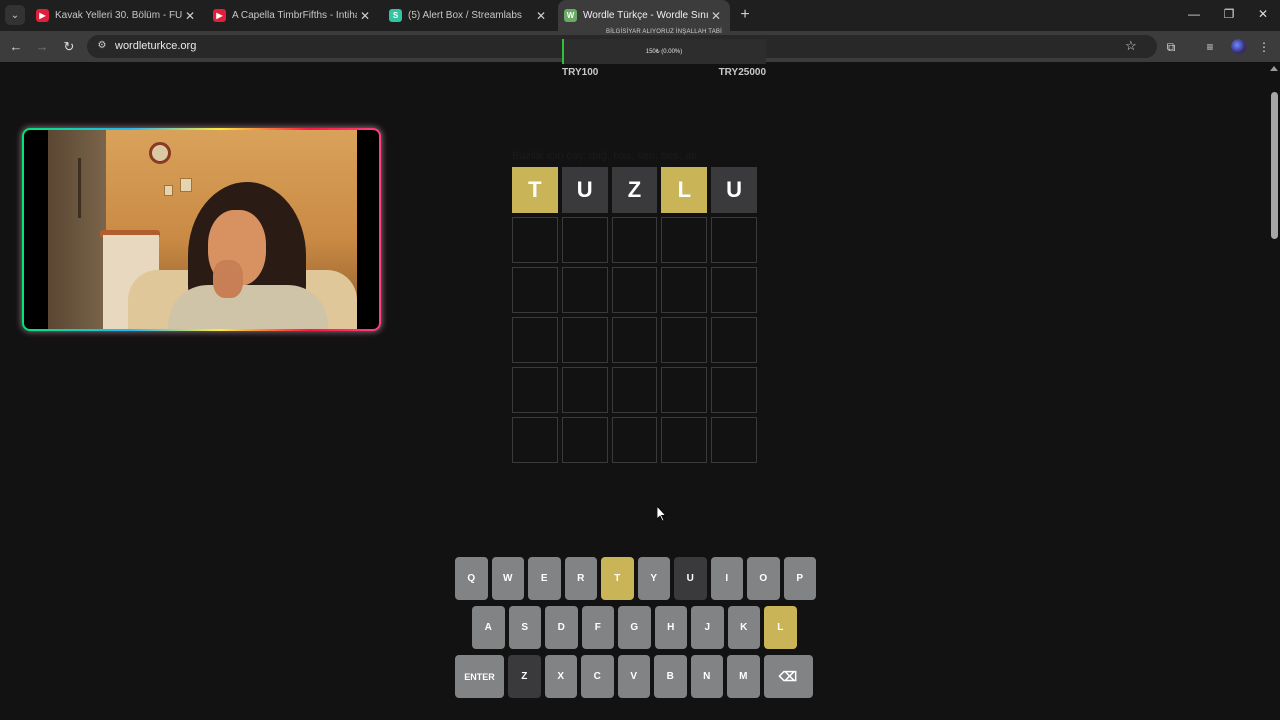  Describe the element at coordinates (726, 578) in the screenshot. I see `key-i: I` at that location.